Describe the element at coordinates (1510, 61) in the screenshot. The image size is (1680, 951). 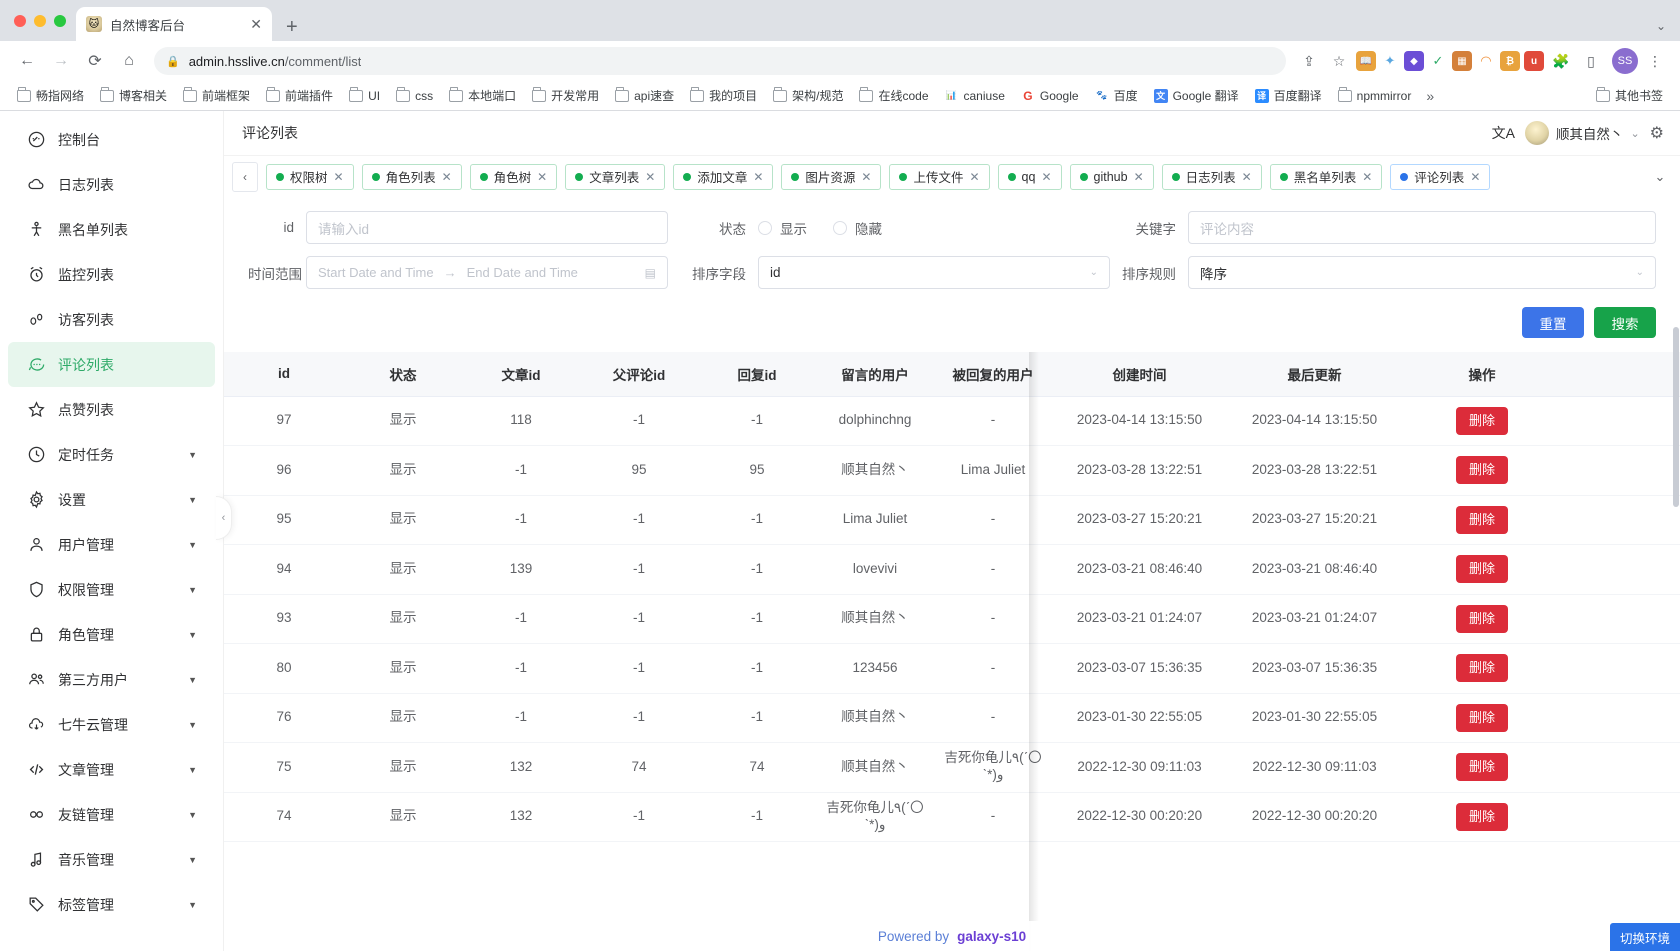
I see `ext-coin-icon: ₿` at that location.